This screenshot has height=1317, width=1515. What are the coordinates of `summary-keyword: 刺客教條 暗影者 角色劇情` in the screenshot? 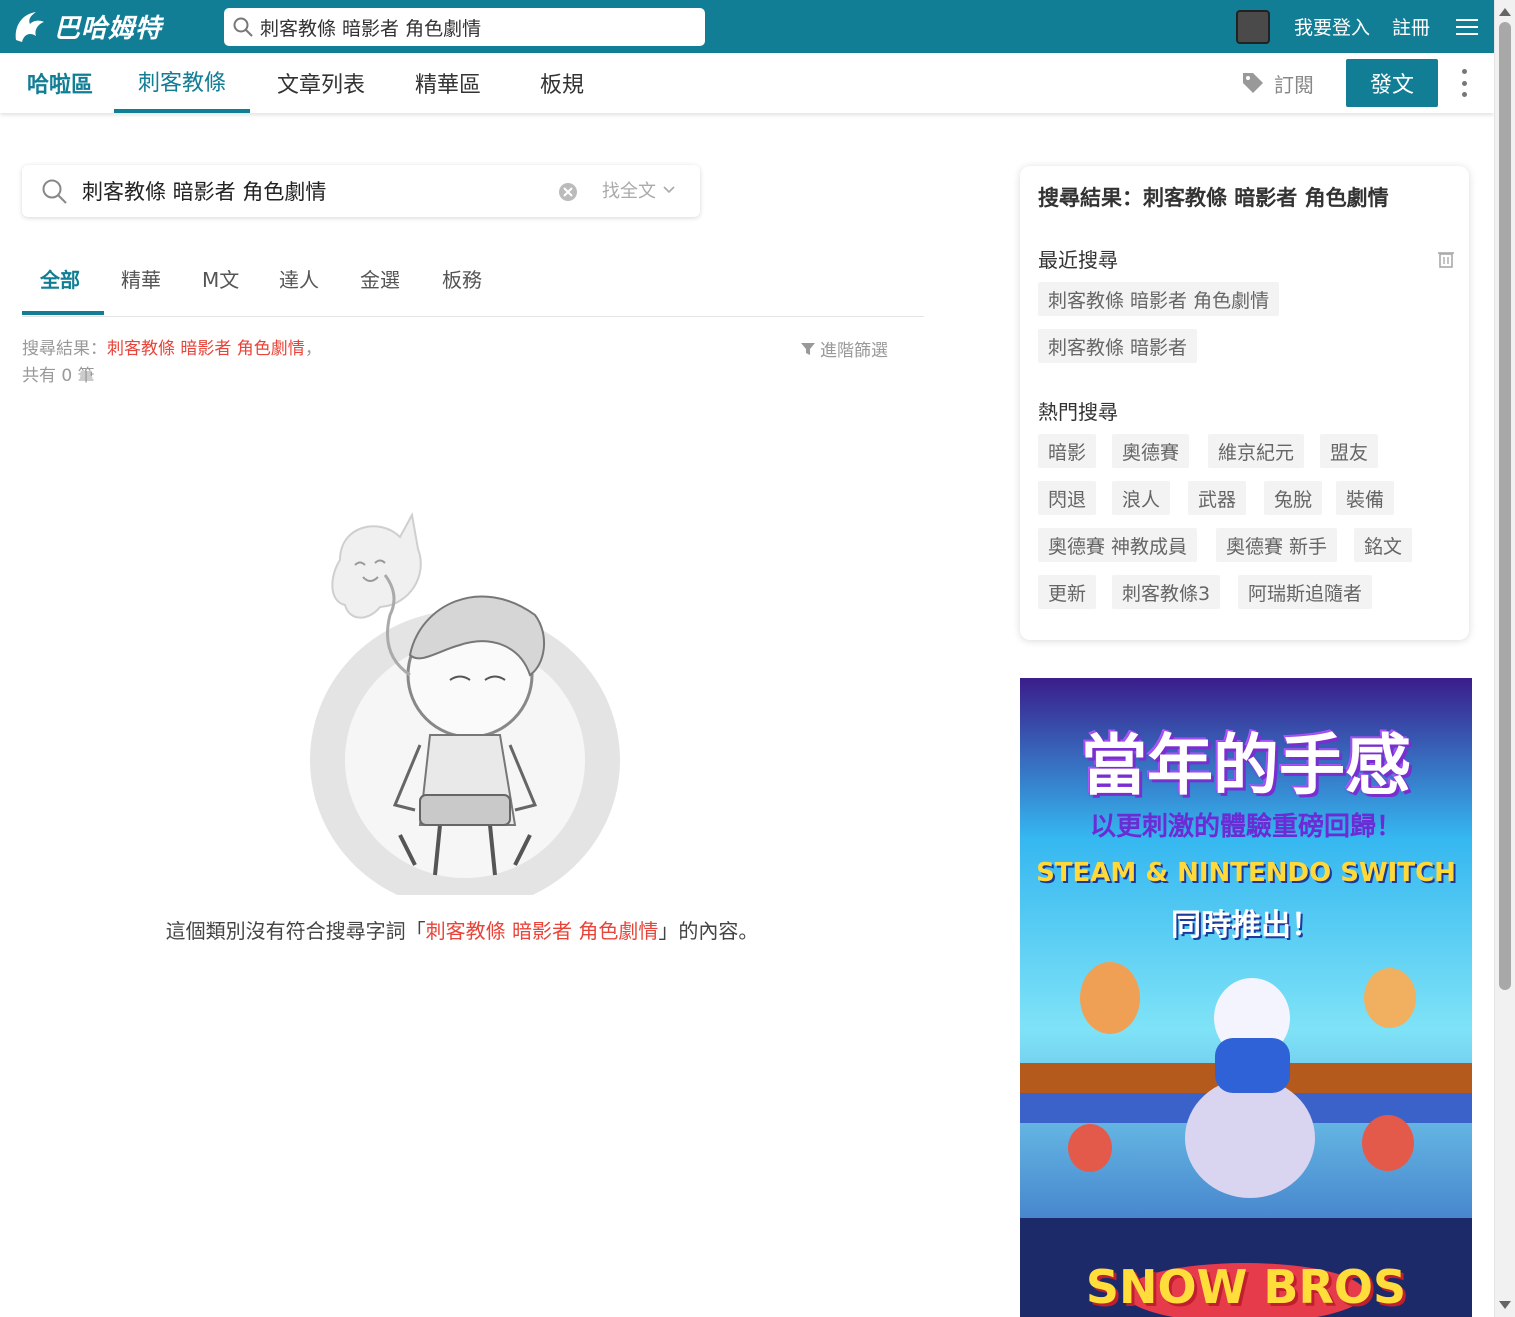 It's located at (206, 349).